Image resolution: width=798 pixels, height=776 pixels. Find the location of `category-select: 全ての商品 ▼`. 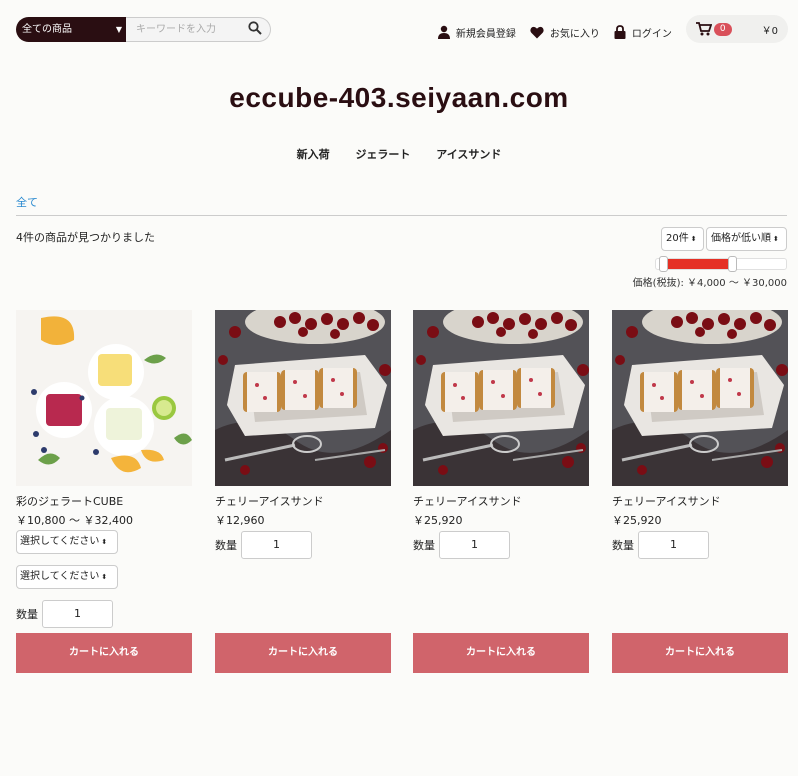

category-select: 全ての商品 ▼ is located at coordinates (71, 29).